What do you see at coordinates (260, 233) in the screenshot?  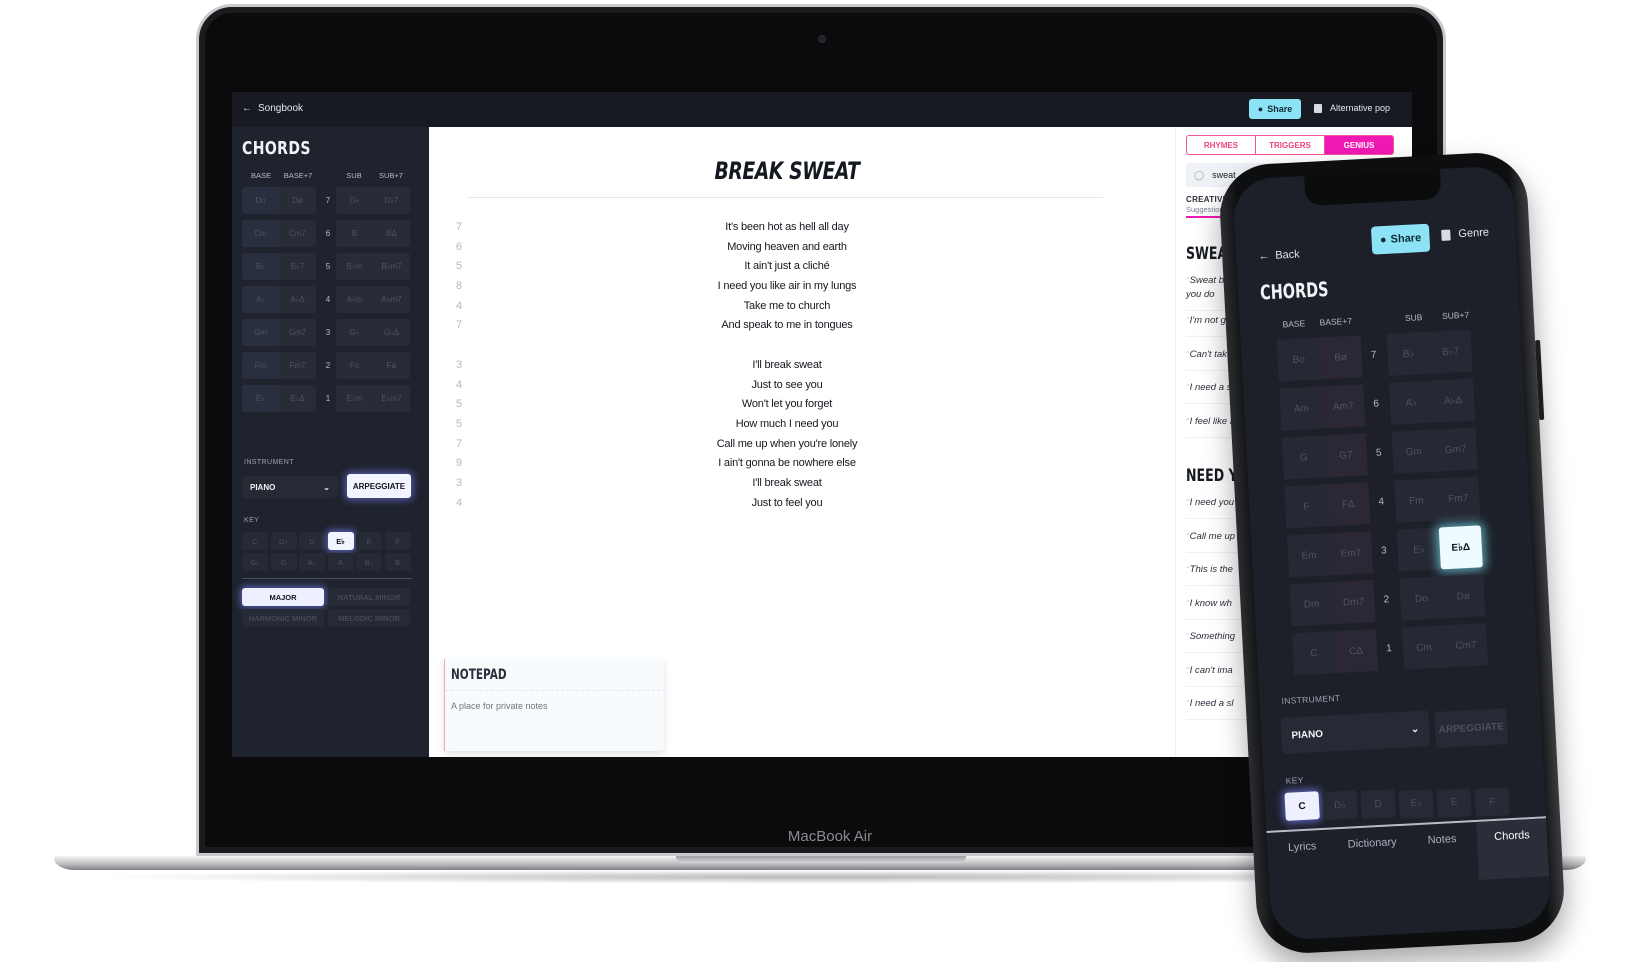 I see `chord-cell: Cm` at bounding box center [260, 233].